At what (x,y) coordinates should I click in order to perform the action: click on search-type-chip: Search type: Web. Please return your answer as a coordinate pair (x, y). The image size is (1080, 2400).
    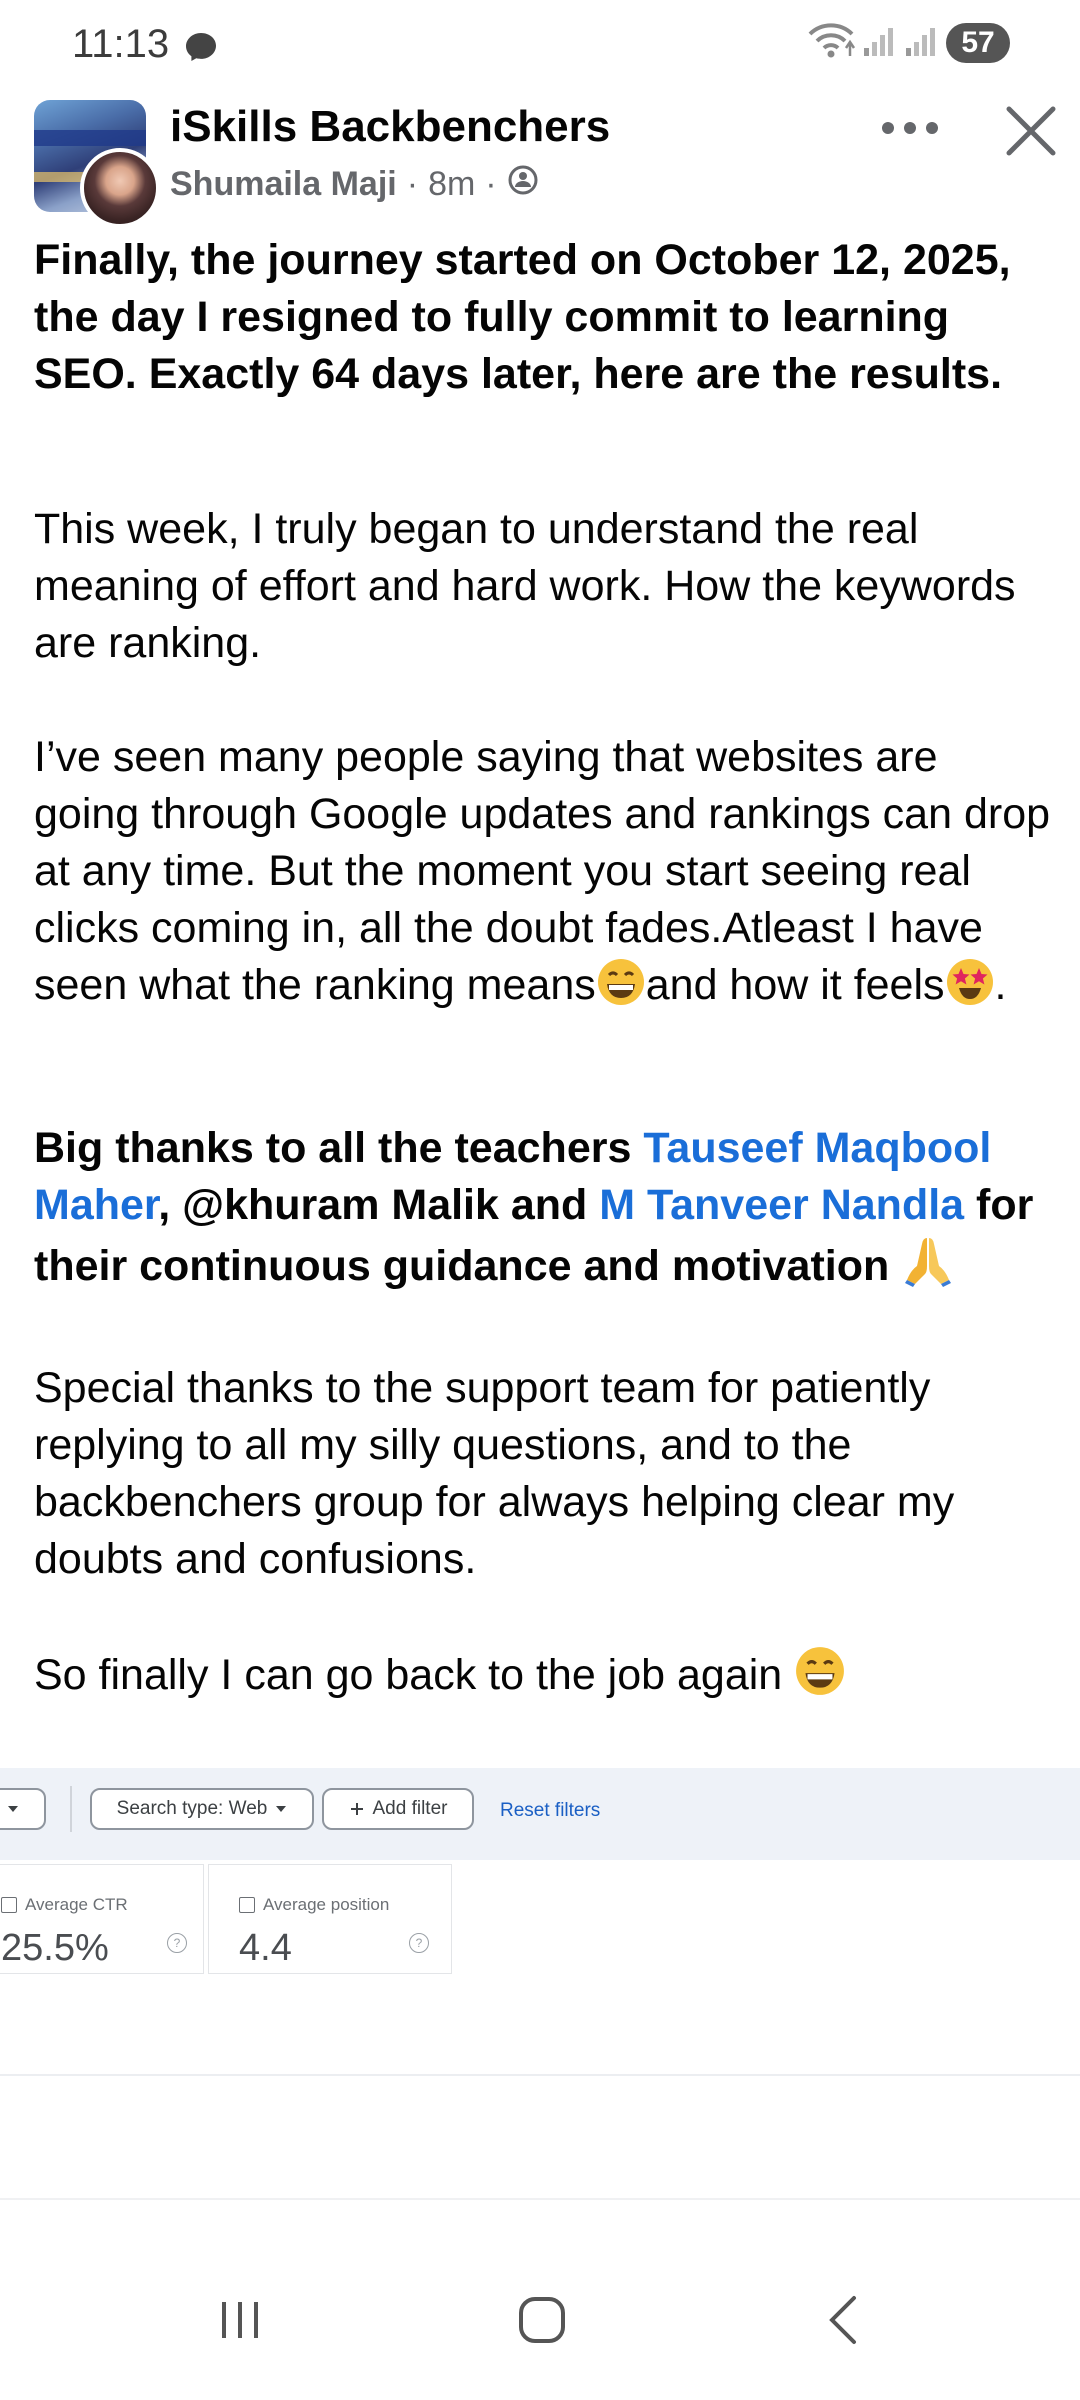
    Looking at the image, I should click on (202, 1809).